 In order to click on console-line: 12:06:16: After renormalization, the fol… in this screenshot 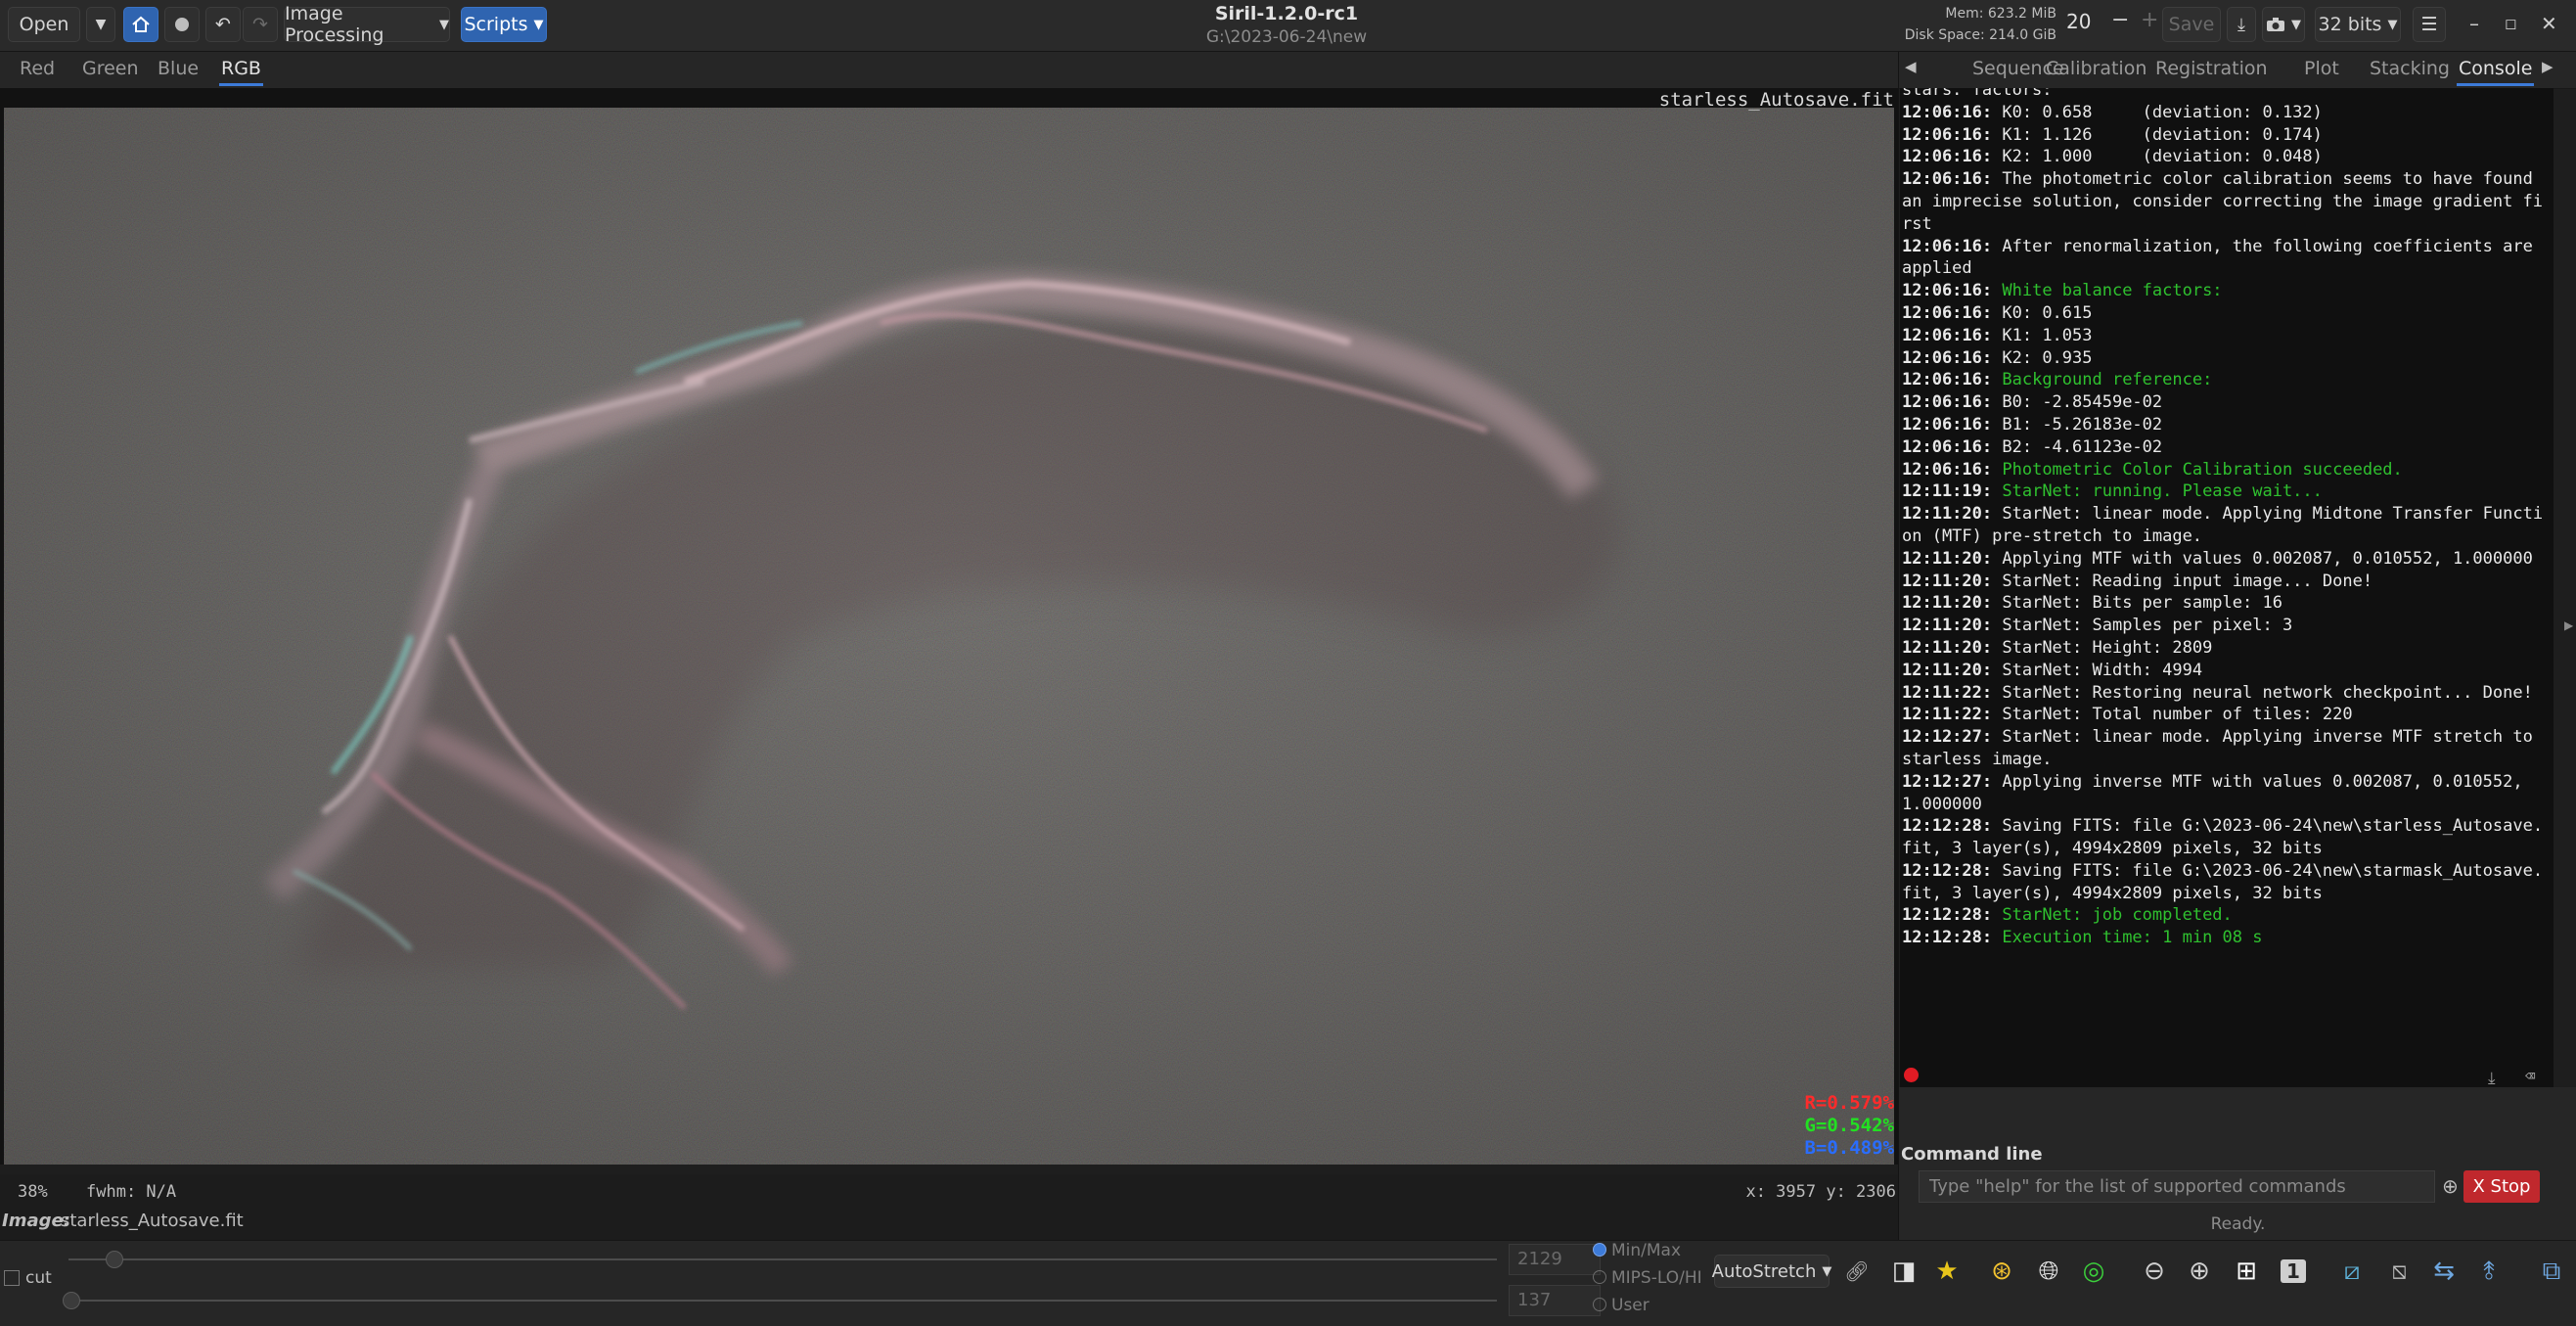, I will do `click(2225, 258)`.